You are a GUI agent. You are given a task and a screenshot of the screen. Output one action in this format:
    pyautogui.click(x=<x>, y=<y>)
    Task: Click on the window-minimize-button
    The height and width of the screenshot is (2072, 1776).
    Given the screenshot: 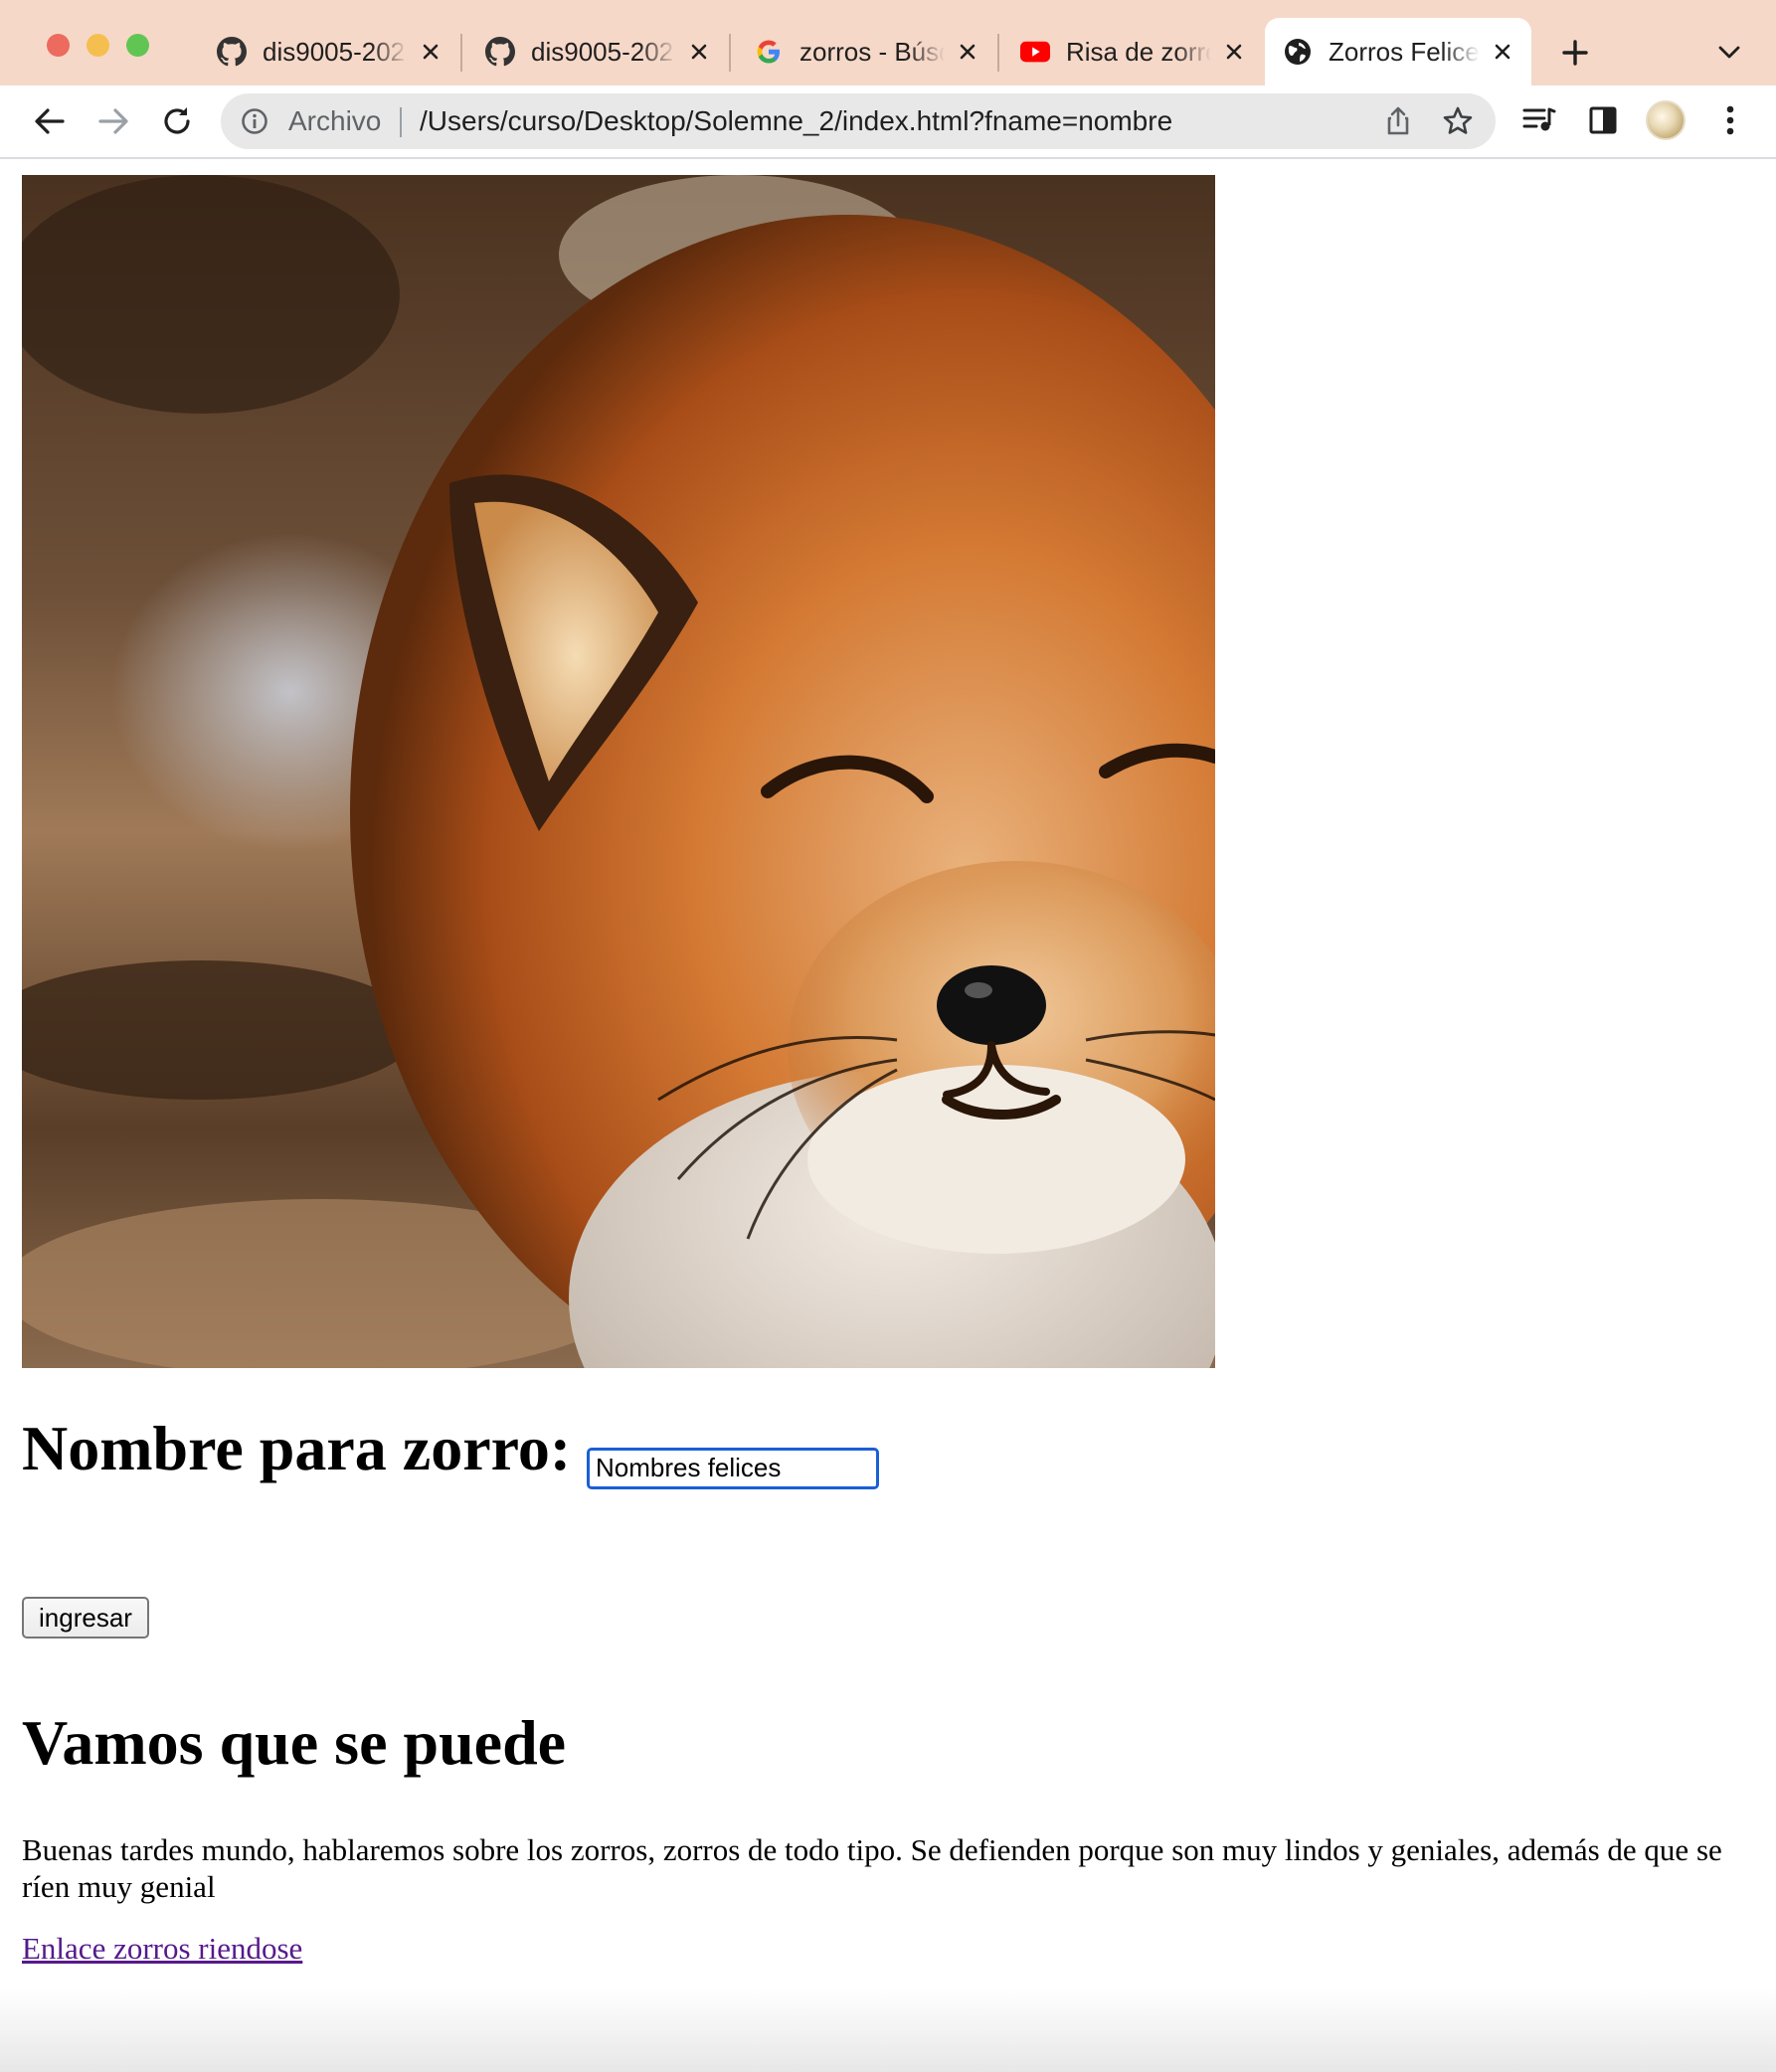 What is the action you would take?
    pyautogui.click(x=98, y=45)
    